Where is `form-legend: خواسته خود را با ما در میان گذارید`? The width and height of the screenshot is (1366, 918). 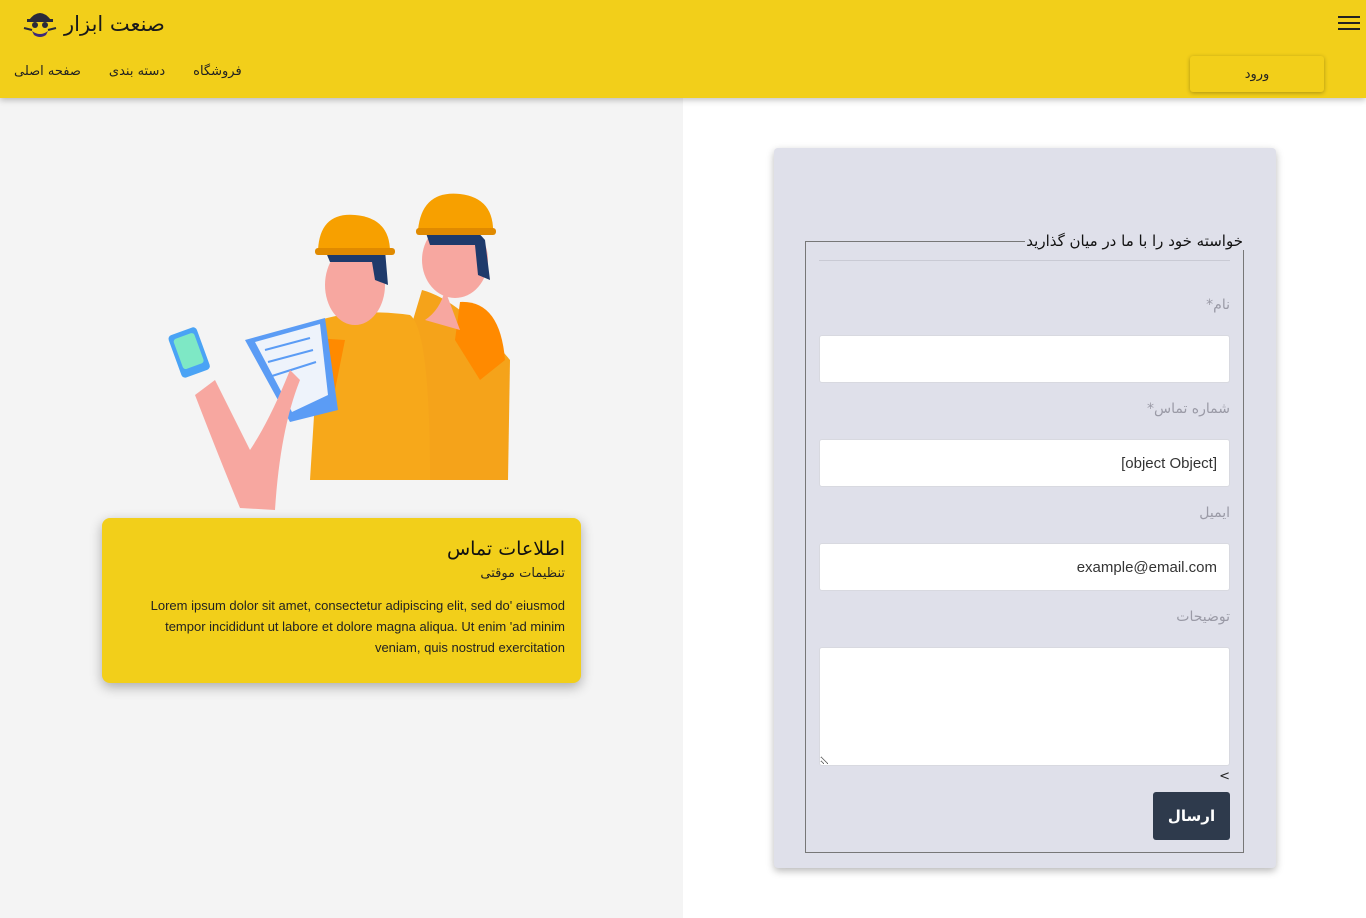
form-legend: خواسته خود را با ما در میان گذارید is located at coordinates (1134, 241).